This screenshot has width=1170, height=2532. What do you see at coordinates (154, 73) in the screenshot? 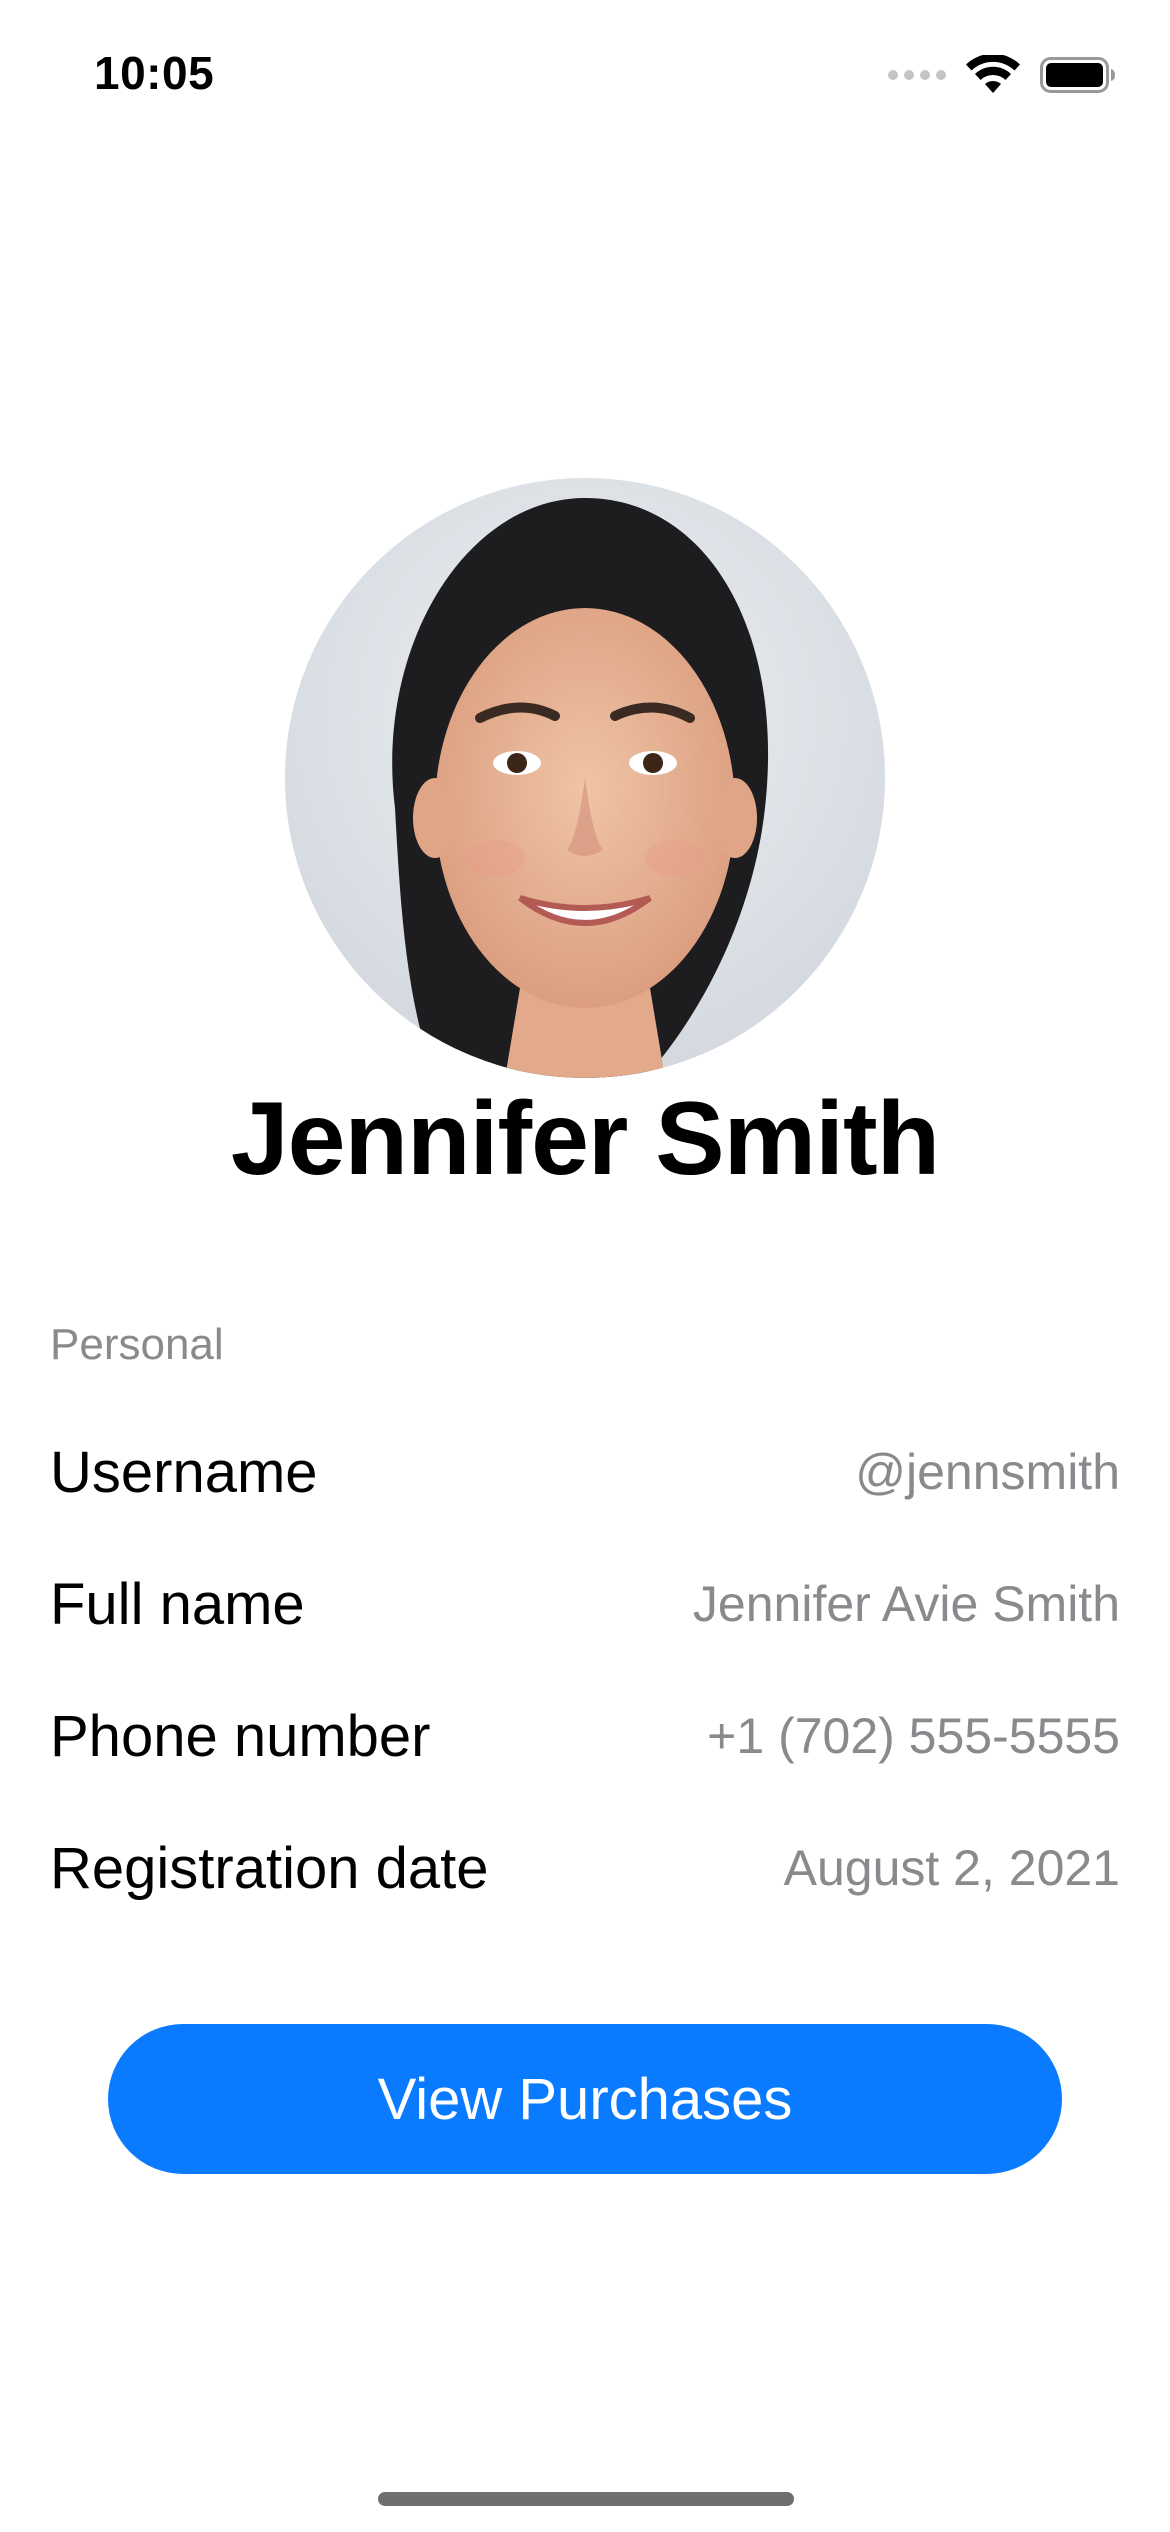
I see `status-time: 10:05` at bounding box center [154, 73].